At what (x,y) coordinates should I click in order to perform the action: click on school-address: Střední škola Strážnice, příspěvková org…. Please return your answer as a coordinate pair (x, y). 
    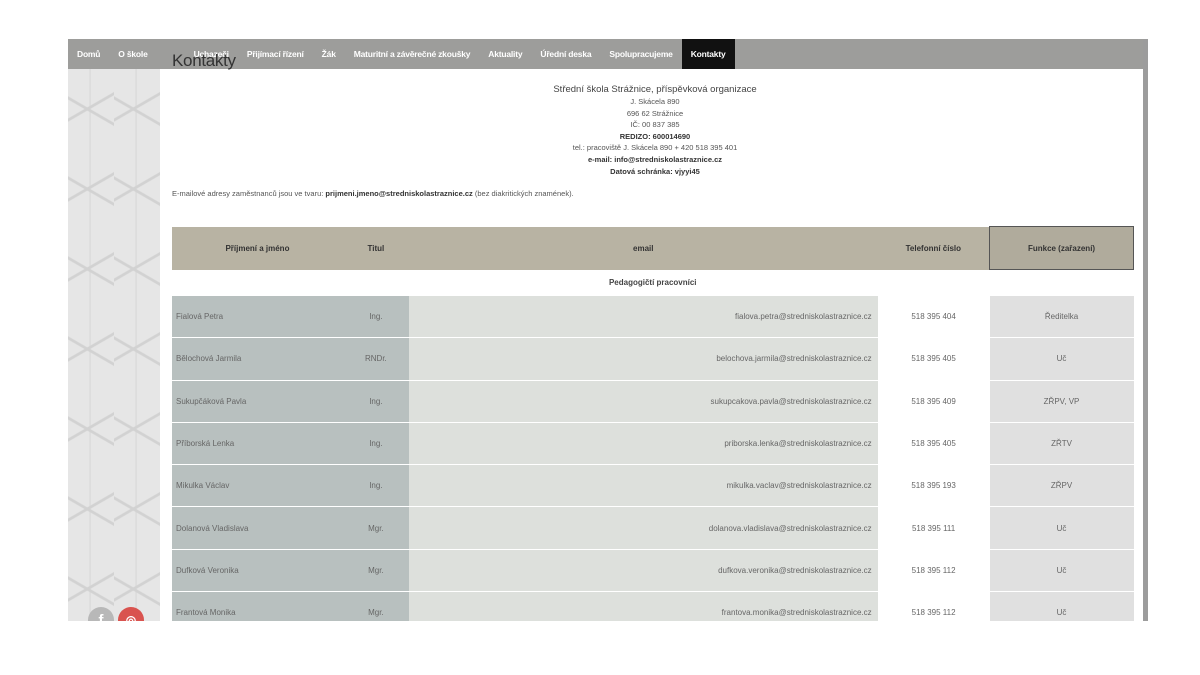
    Looking at the image, I should click on (655, 130).